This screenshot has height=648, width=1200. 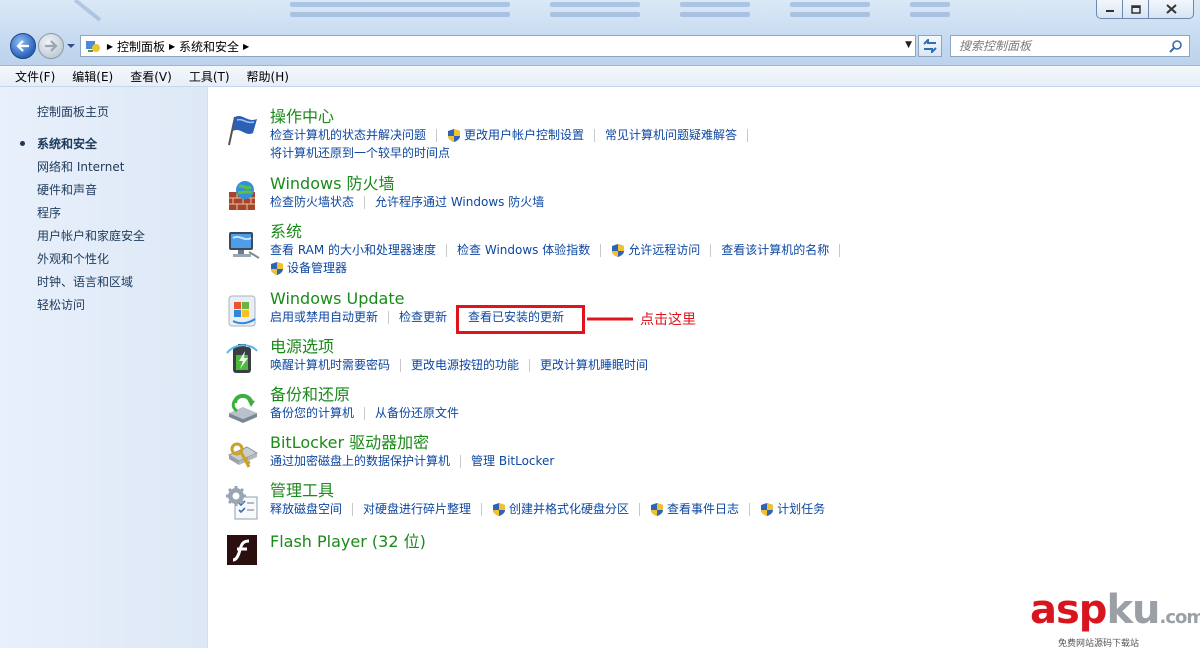 What do you see at coordinates (151, 76) in the screenshot?
I see `menu-view: 查看(V)` at bounding box center [151, 76].